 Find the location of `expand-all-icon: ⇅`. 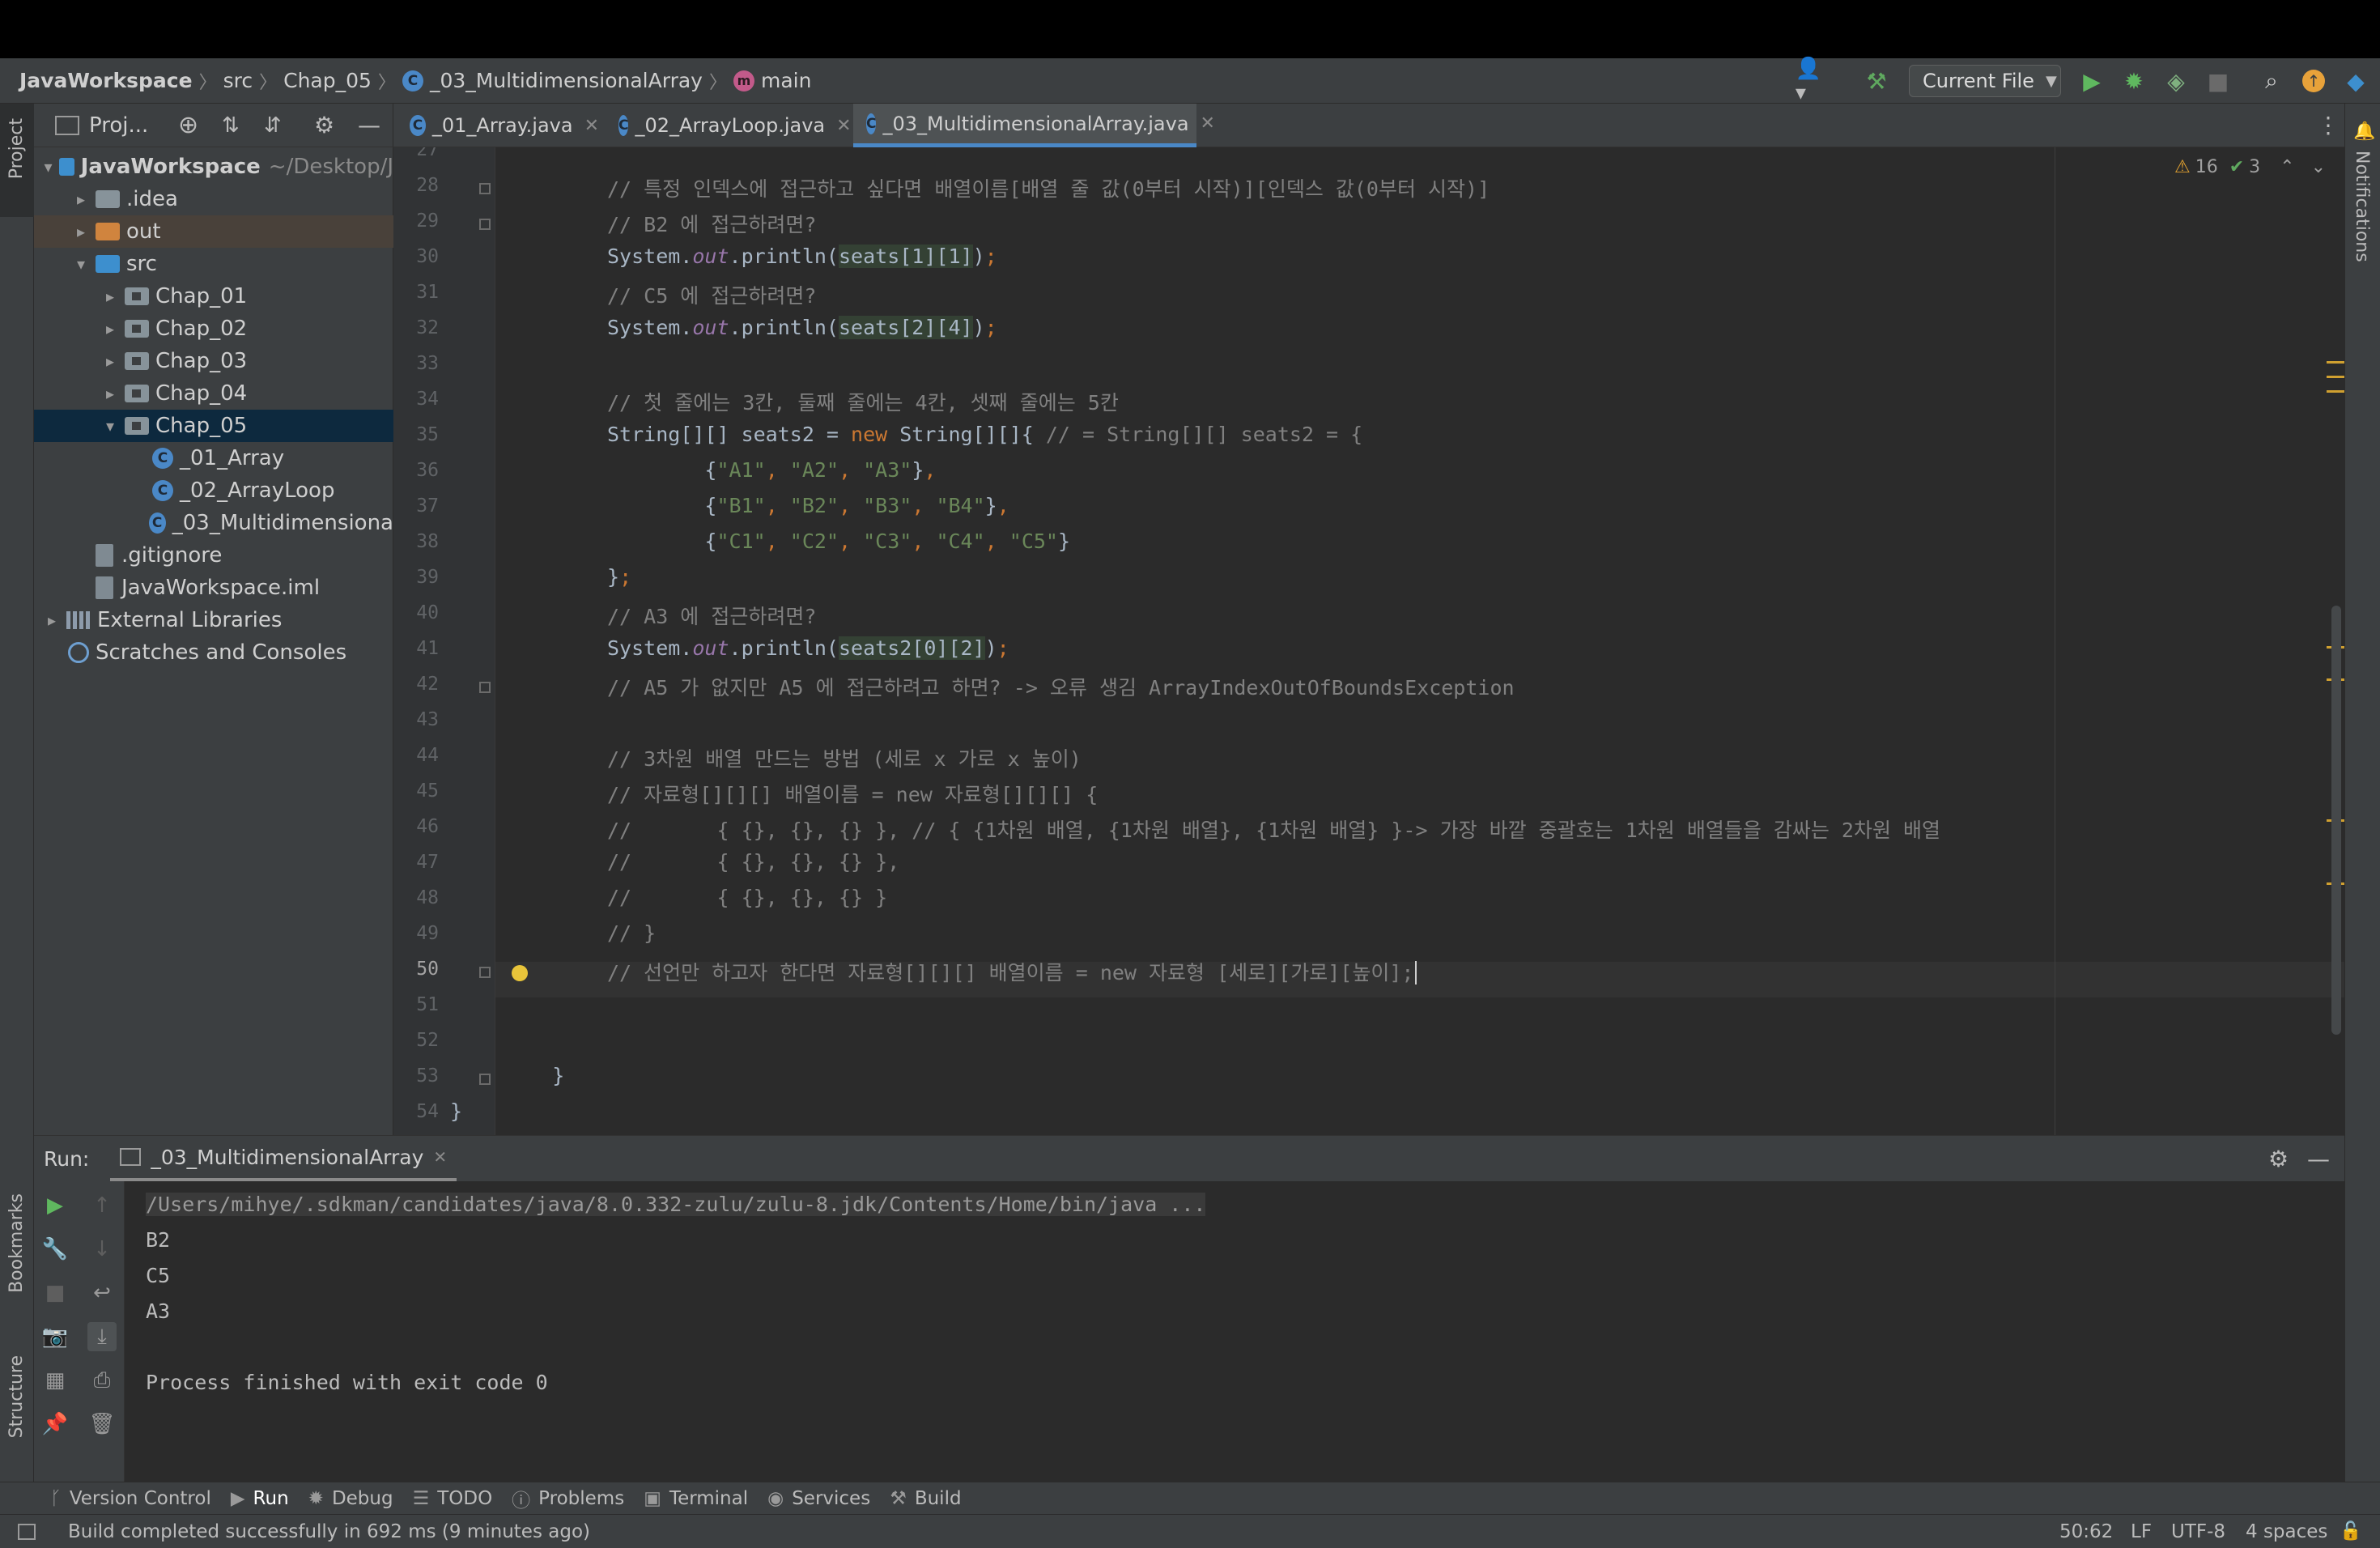

expand-all-icon: ⇅ is located at coordinates (231, 125).